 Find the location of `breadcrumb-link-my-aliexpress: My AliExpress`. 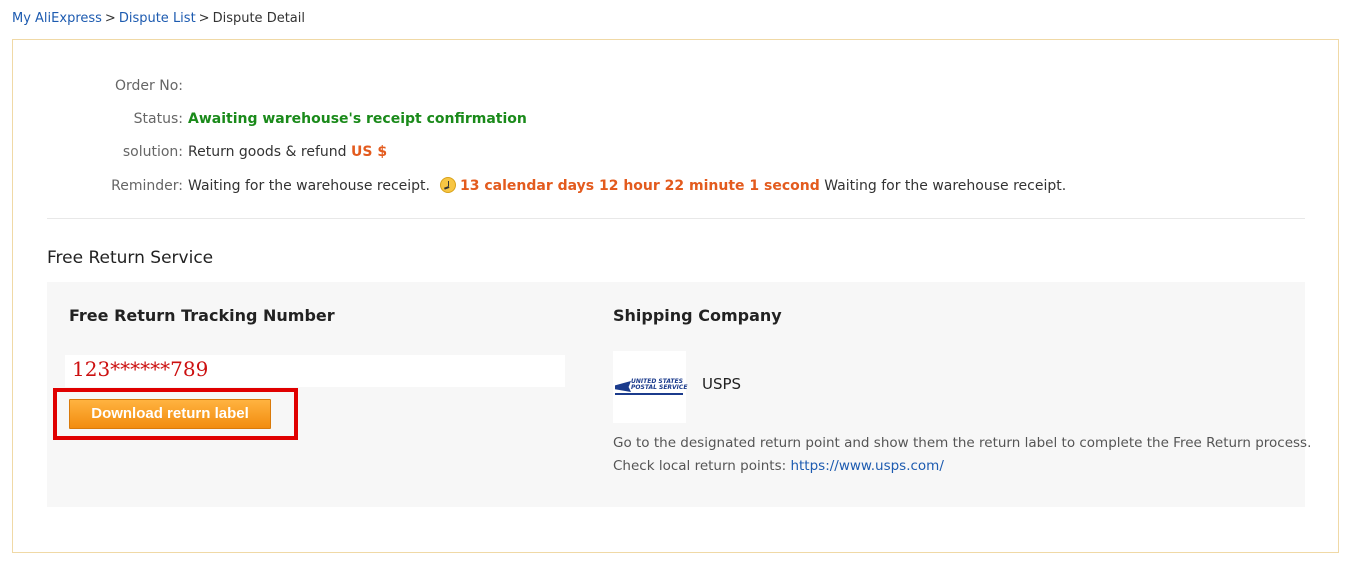

breadcrumb-link-my-aliexpress: My AliExpress is located at coordinates (57, 18).